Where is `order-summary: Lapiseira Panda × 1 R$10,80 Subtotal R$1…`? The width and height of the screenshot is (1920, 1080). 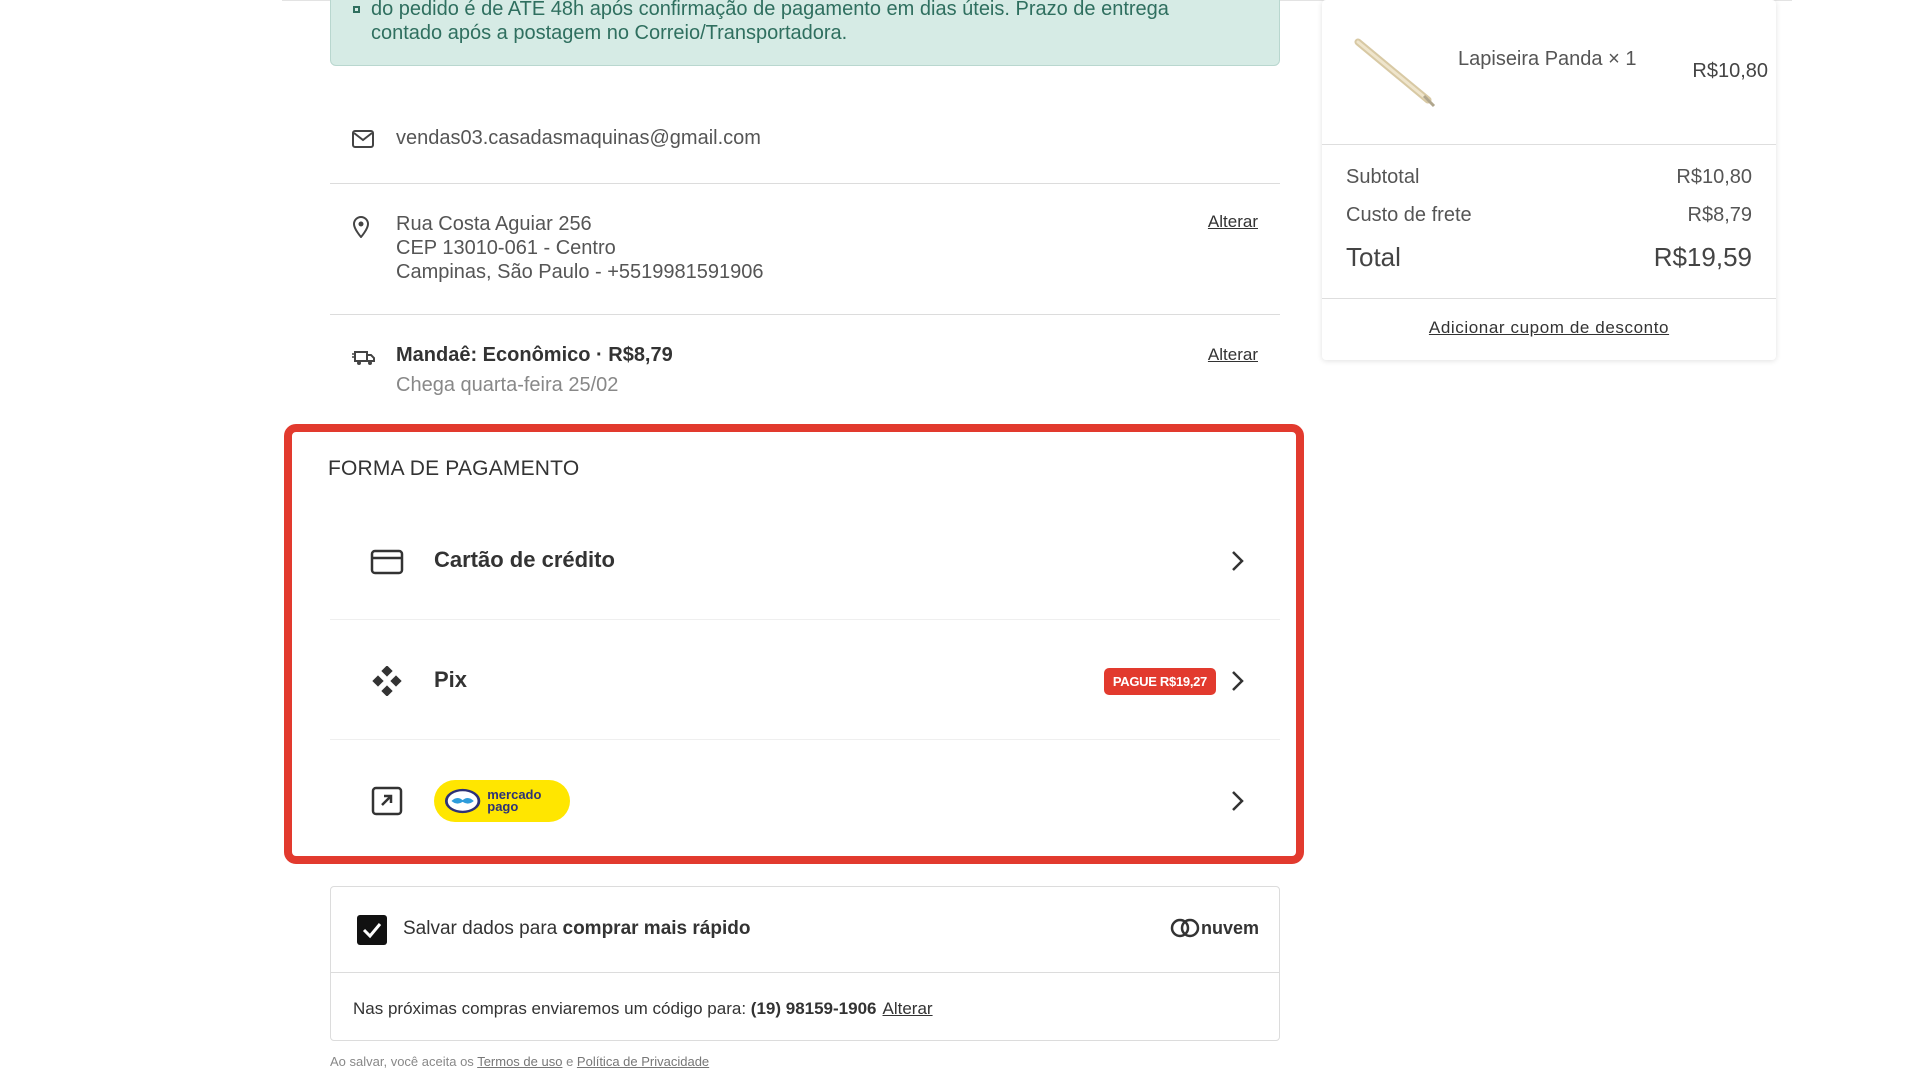
order-summary: Lapiseira Panda × 1 R$10,80 Subtotal R$1… is located at coordinates (1549, 180).